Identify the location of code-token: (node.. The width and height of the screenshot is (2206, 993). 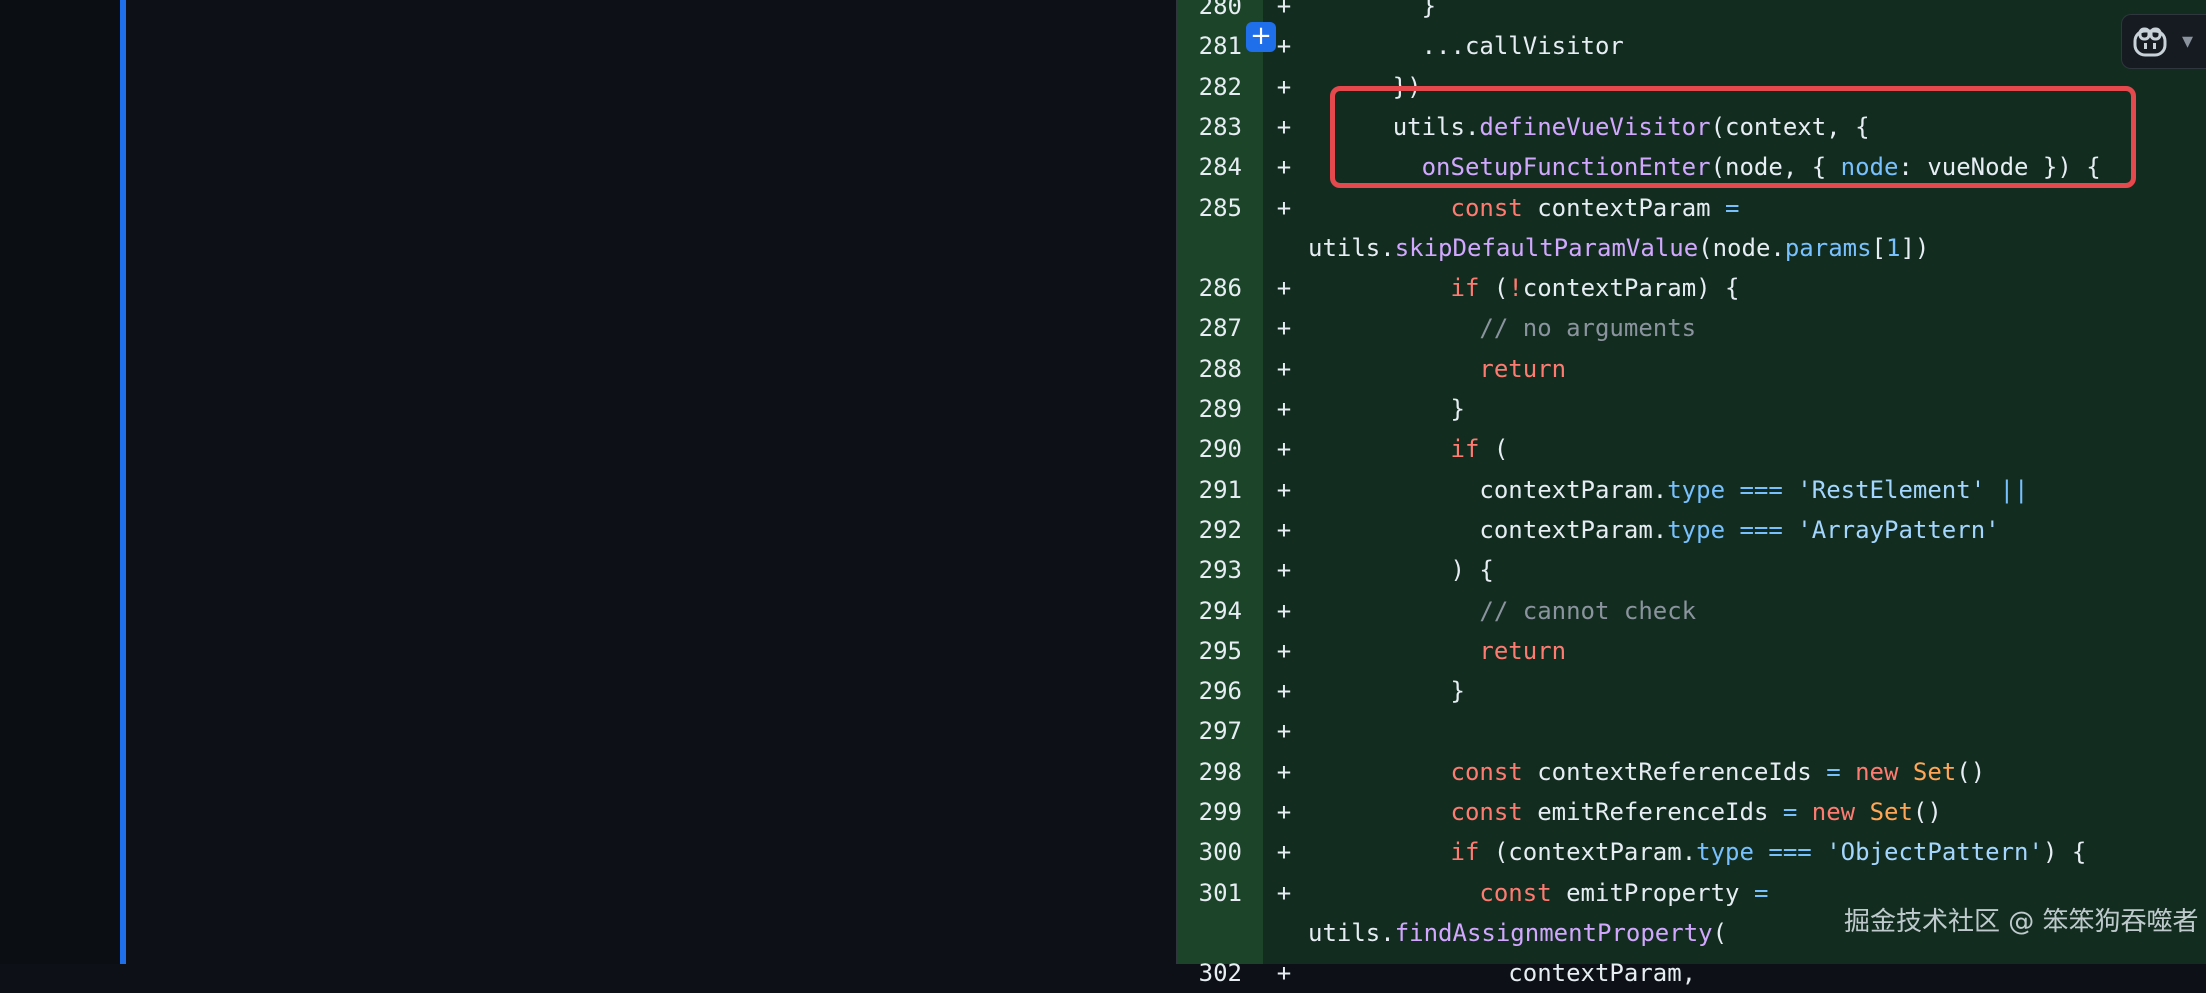
(1741, 247).